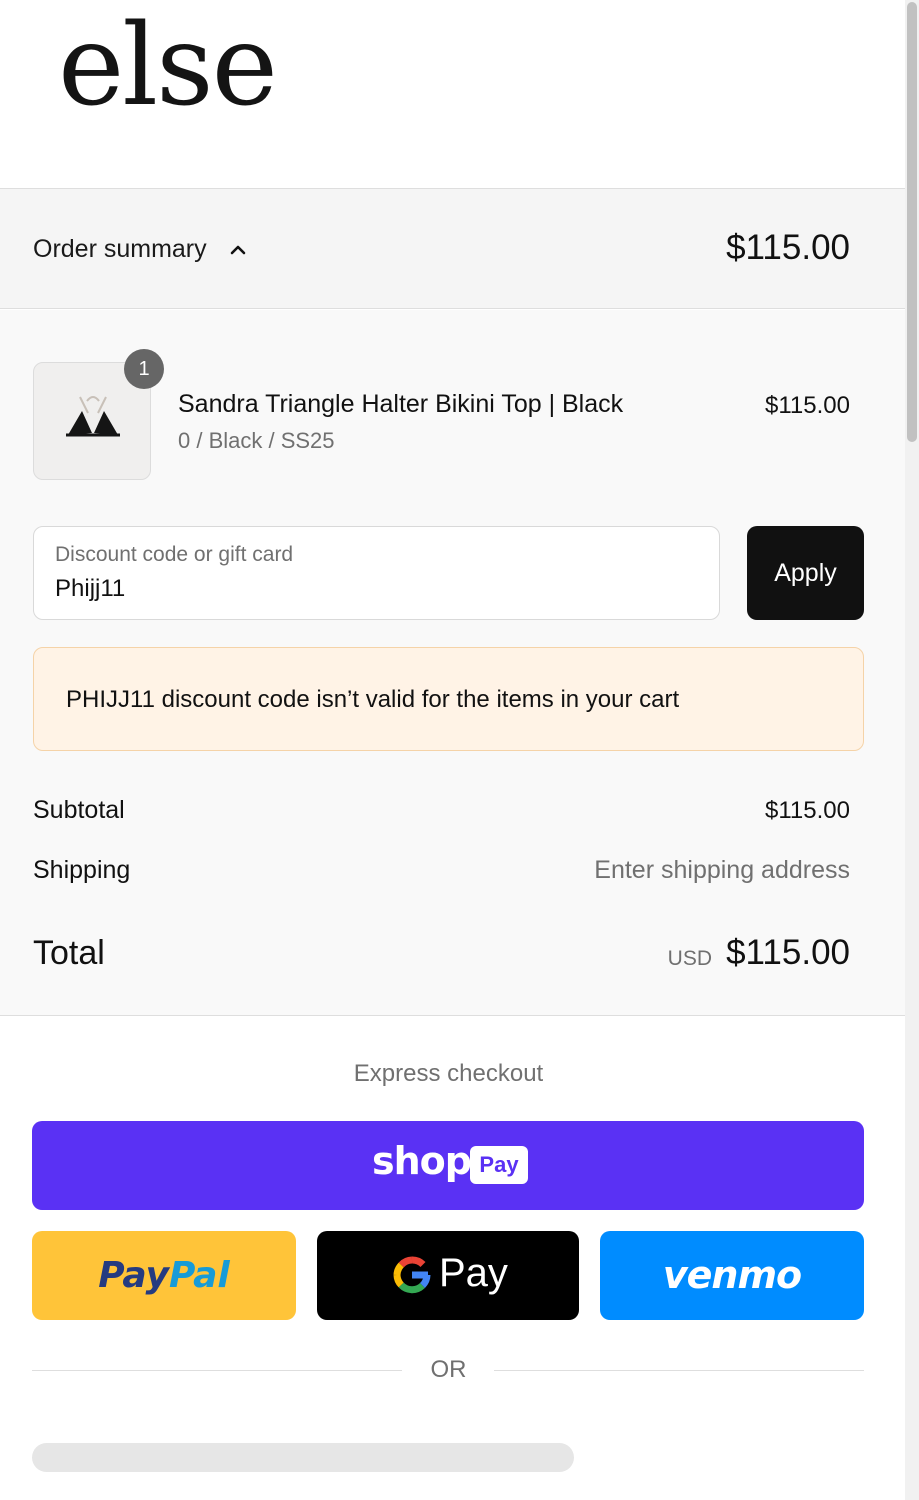 The width and height of the screenshot is (919, 1500). Describe the element at coordinates (133, 1275) in the screenshot. I see `paypal-logo-pay: Pay` at that location.